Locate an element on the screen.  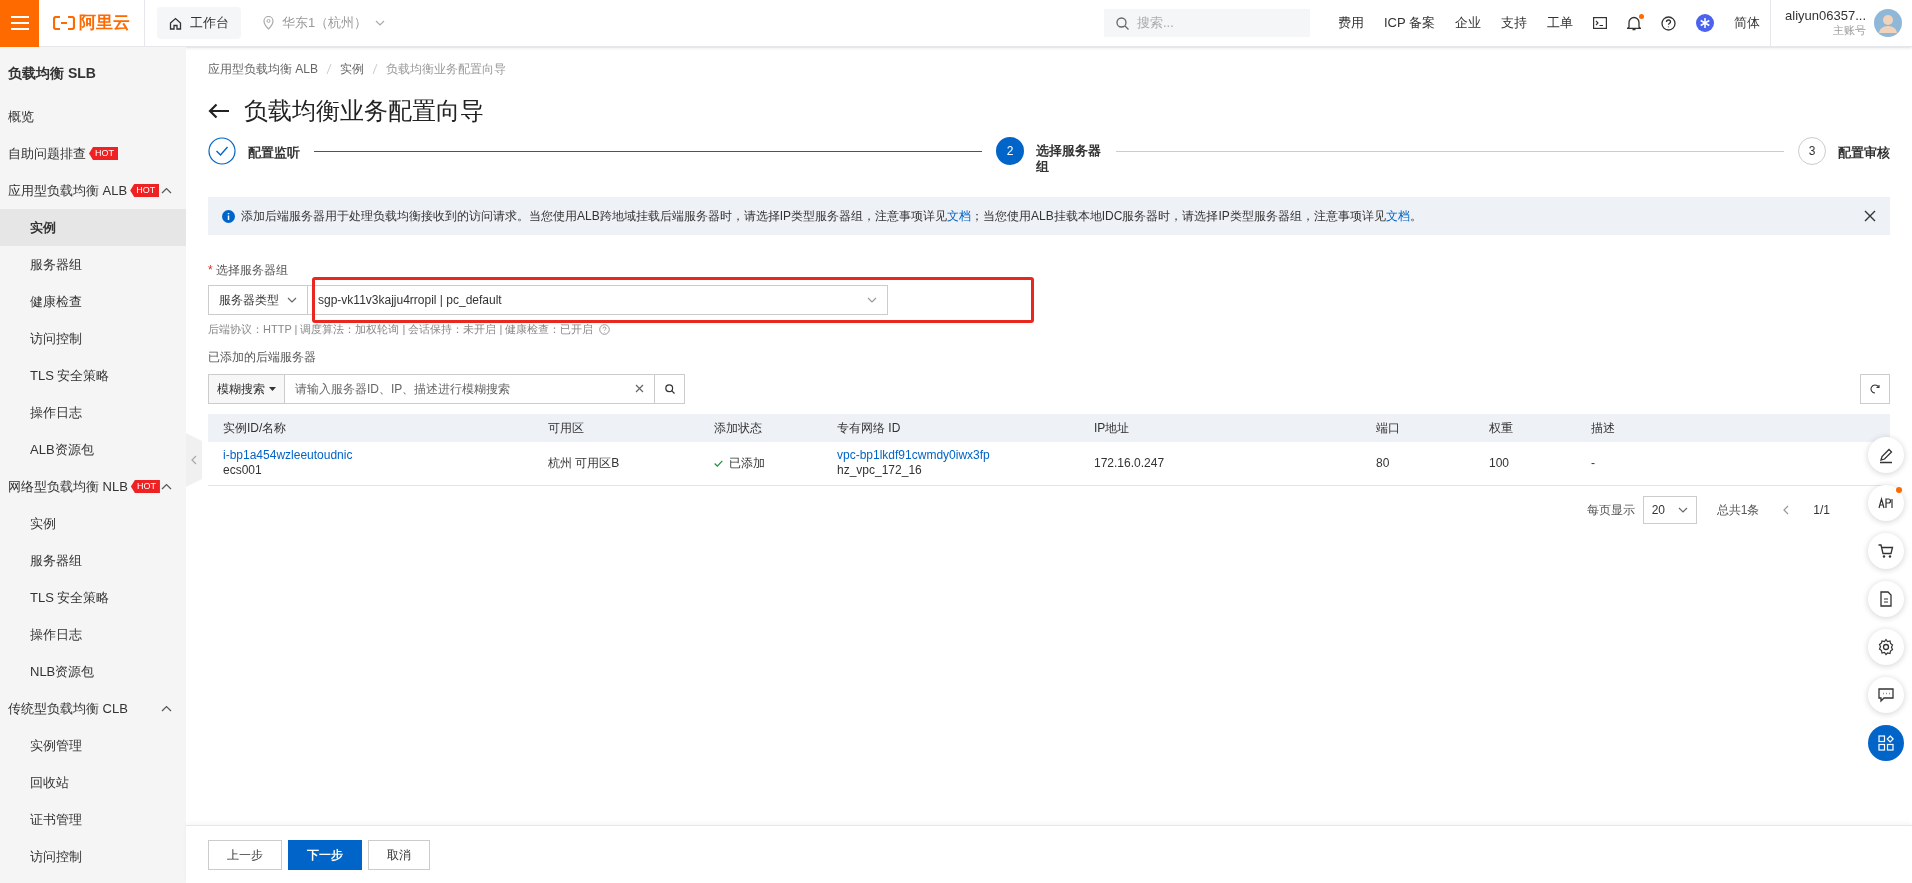
sidebar-item: 回收站 is located at coordinates (93, 782).